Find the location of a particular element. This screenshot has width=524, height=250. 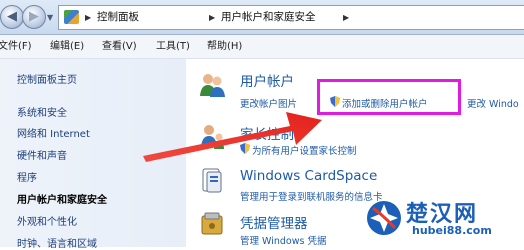

nav-user-accounts-current: 用户帐户和家庭安全 is located at coordinates (62, 198).